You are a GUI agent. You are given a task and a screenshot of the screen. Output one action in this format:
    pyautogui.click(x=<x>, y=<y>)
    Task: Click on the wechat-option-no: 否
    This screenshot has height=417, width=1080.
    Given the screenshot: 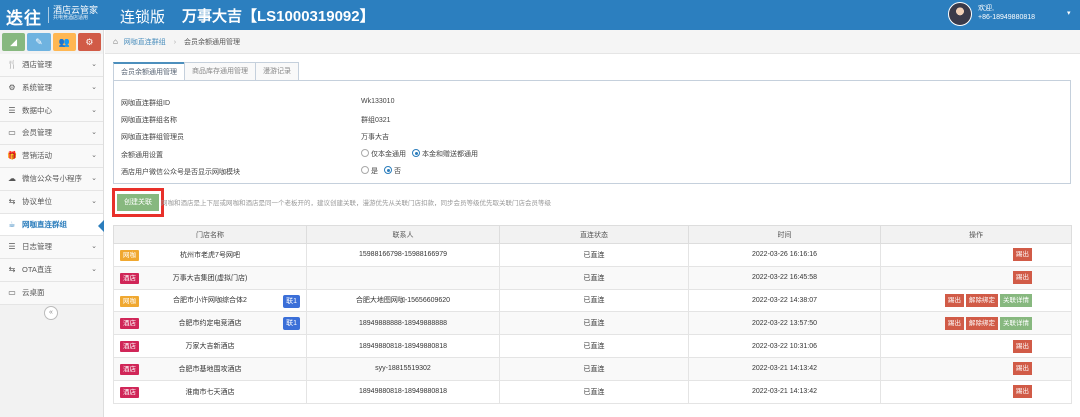 What is the action you would take?
    pyautogui.click(x=392, y=171)
    